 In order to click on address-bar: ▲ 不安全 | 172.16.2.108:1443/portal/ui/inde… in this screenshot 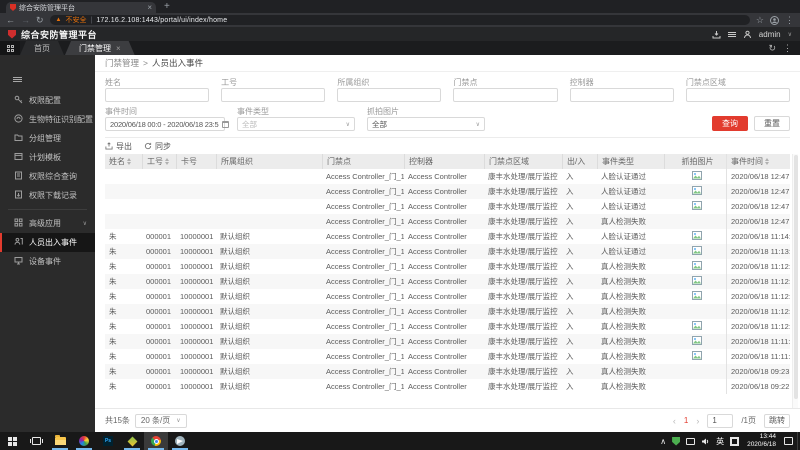, I will do `click(399, 20)`.